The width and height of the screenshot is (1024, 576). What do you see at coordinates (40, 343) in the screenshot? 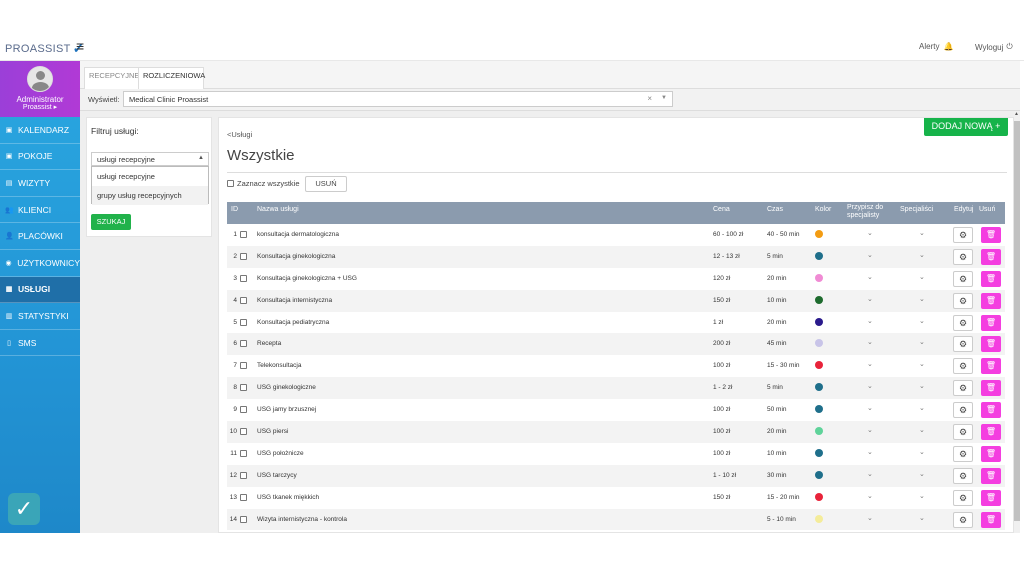
I see `sidebar-item-sms: ▯ SMS` at bounding box center [40, 343].